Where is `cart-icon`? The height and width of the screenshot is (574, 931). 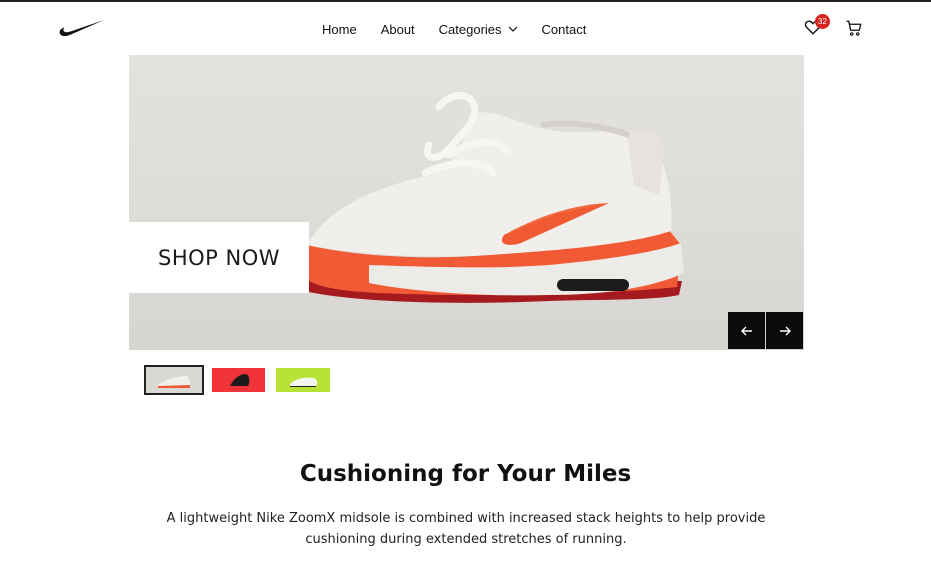
cart-icon is located at coordinates (854, 28).